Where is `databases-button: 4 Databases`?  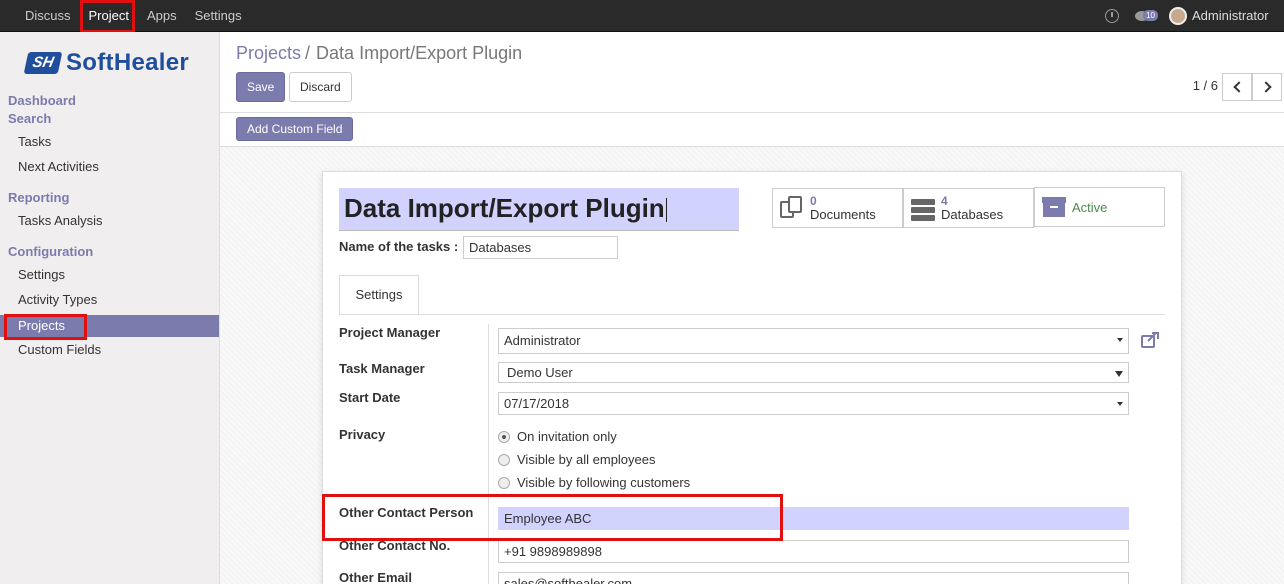
databases-button: 4 Databases is located at coordinates (968, 208).